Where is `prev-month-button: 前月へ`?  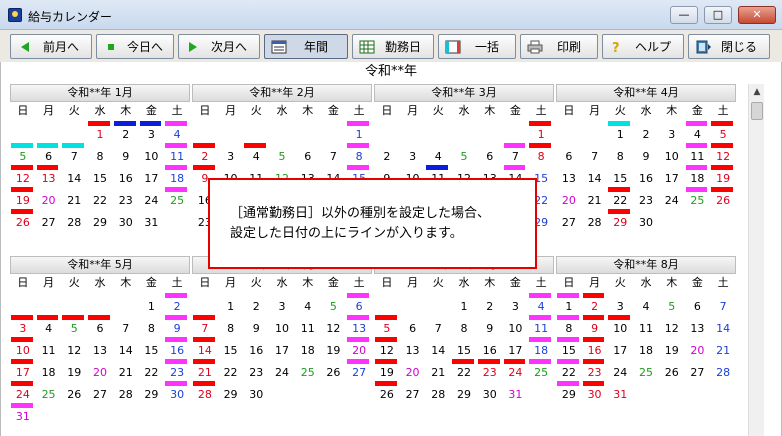
prev-month-button: 前月へ is located at coordinates (51, 46).